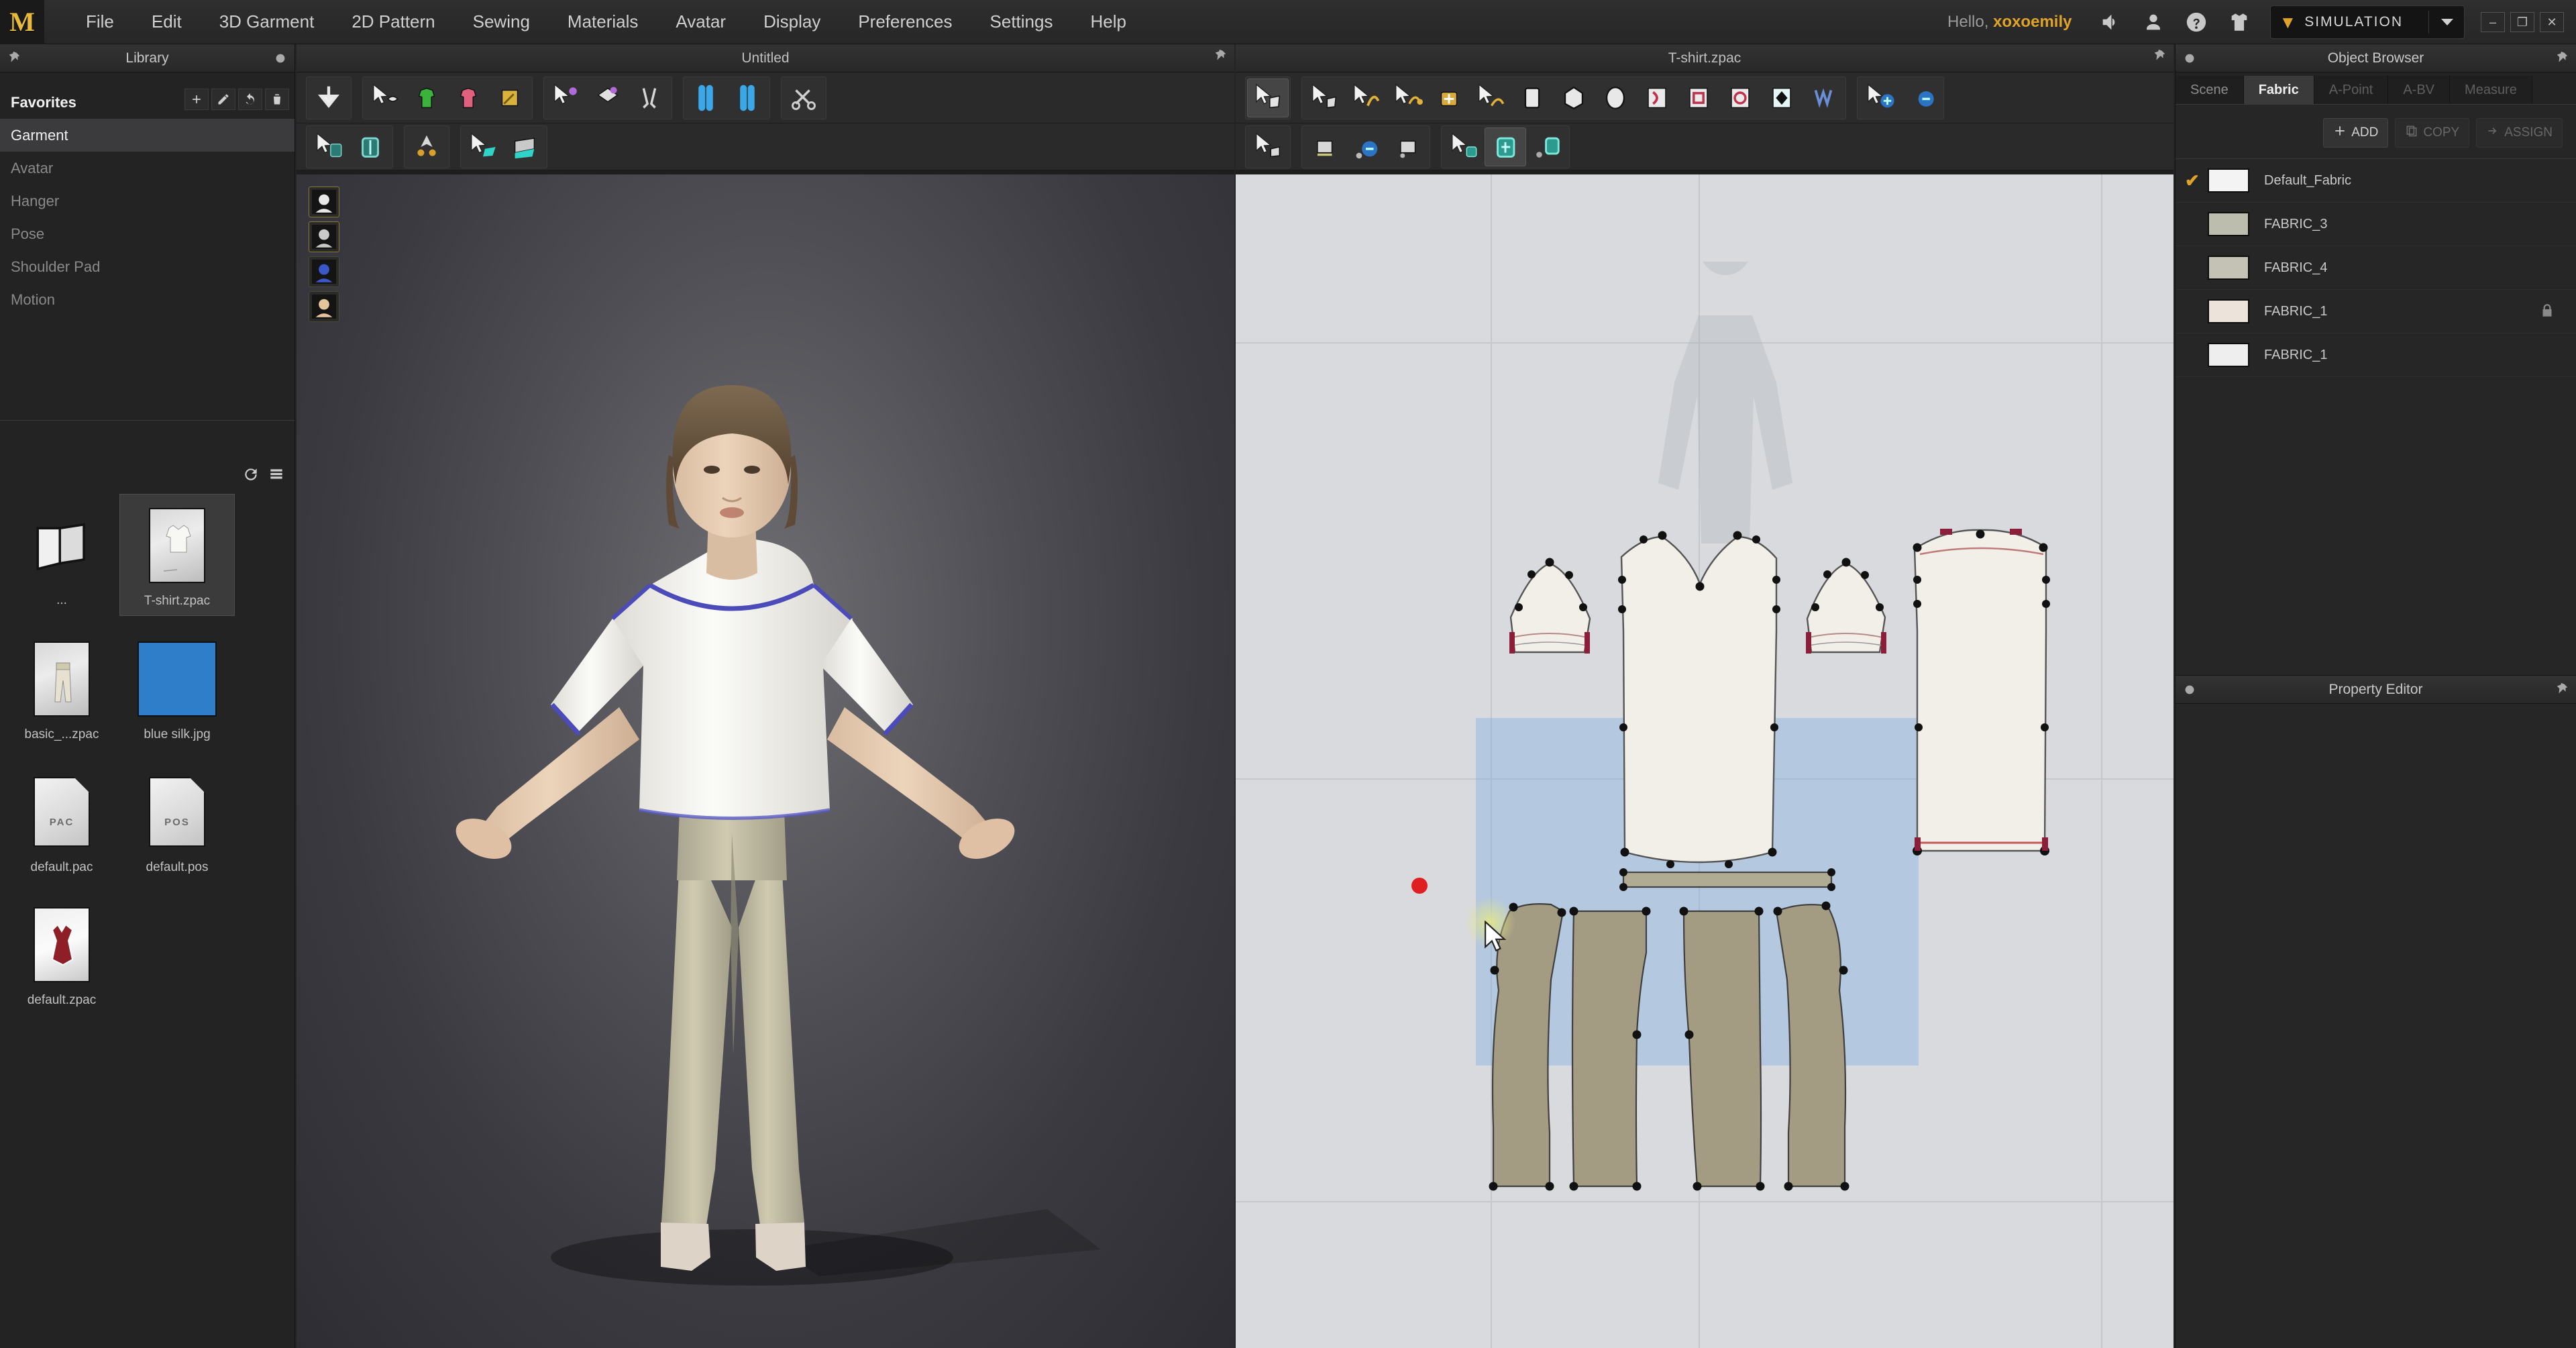  What do you see at coordinates (501, 22) in the screenshot?
I see `menu-item-sewing: Sewing` at bounding box center [501, 22].